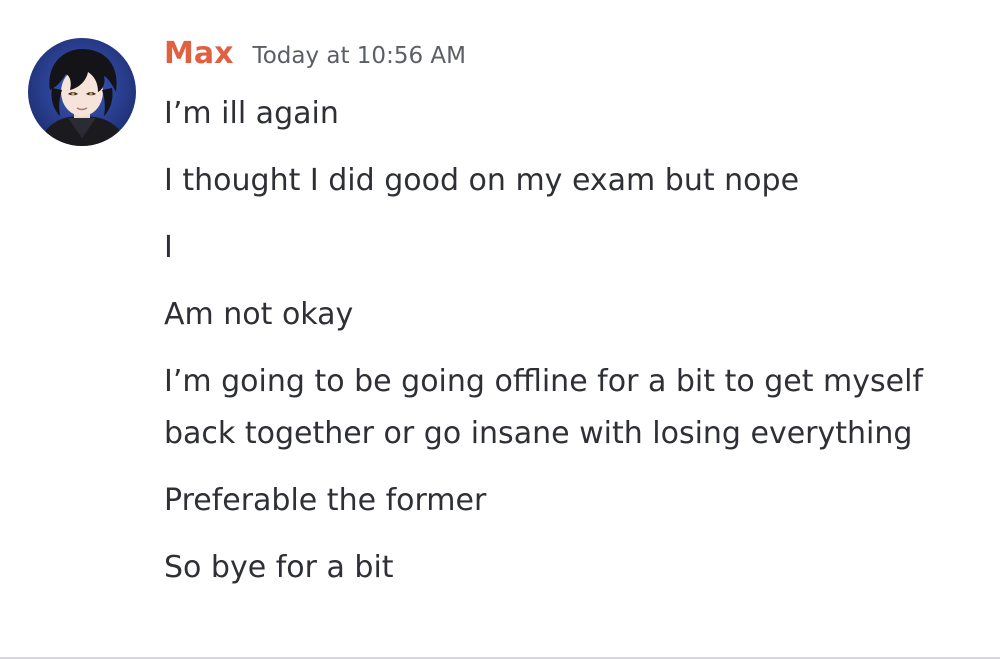 The image size is (1000, 659). Describe the element at coordinates (279, 567) in the screenshot. I see `message-line: So bye for a bit` at that location.